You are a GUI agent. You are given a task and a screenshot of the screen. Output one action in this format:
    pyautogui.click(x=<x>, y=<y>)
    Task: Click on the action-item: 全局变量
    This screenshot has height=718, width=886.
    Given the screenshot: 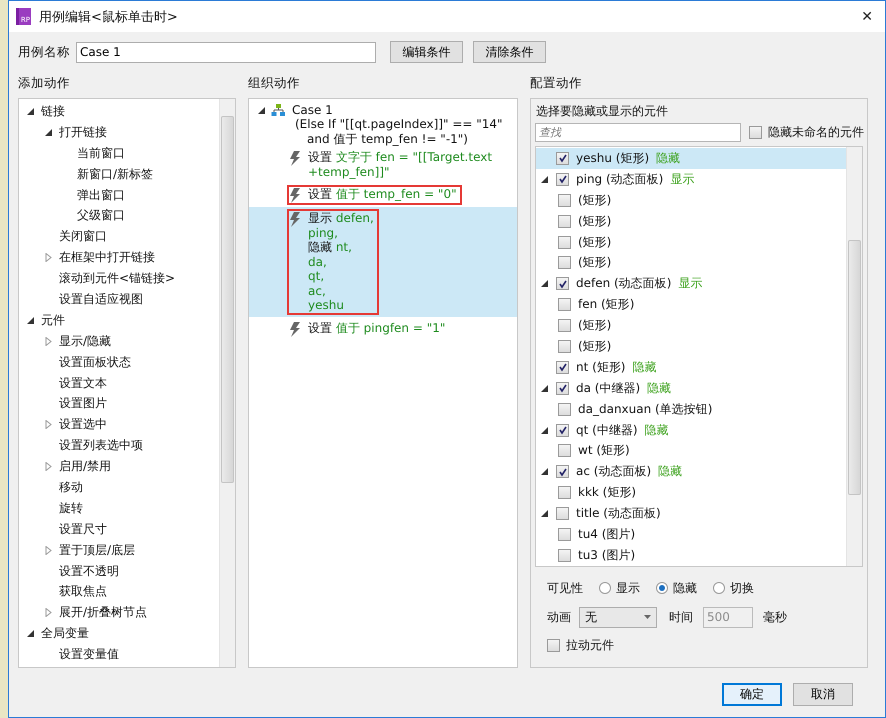 What is the action you would take?
    pyautogui.click(x=65, y=633)
    